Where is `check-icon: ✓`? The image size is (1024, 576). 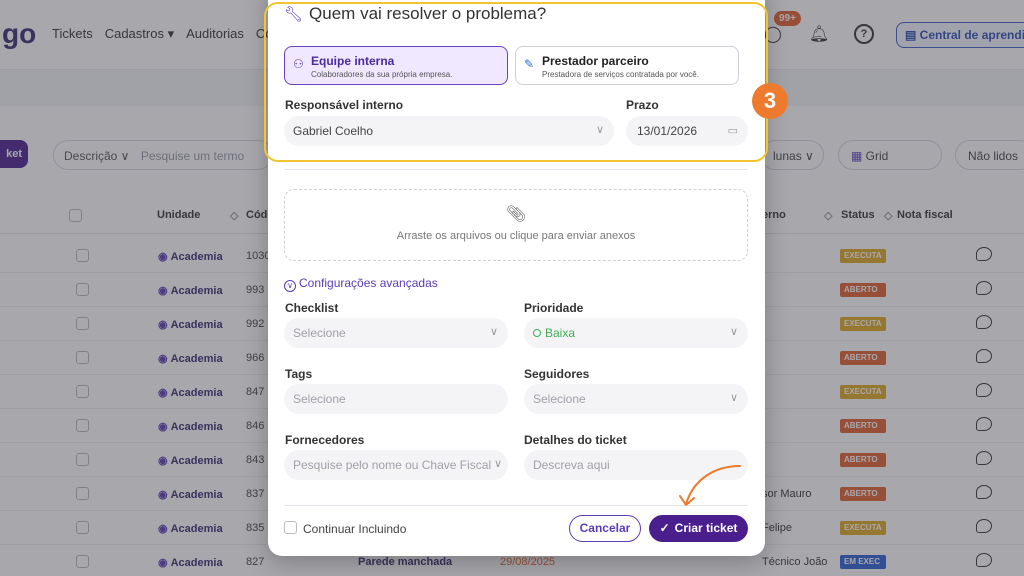
check-icon: ✓ is located at coordinates (664, 528).